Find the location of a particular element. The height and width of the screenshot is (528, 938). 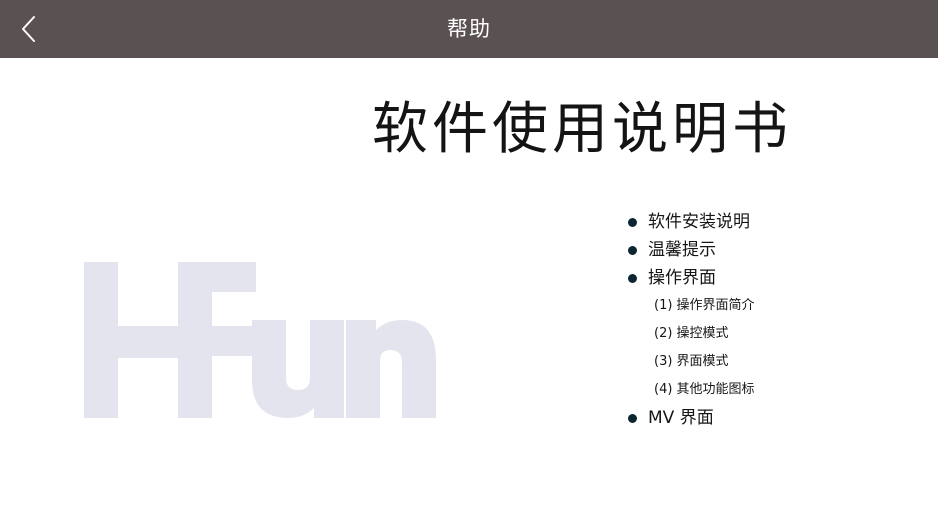

toc-item-label: MV 界面 is located at coordinates (681, 418).